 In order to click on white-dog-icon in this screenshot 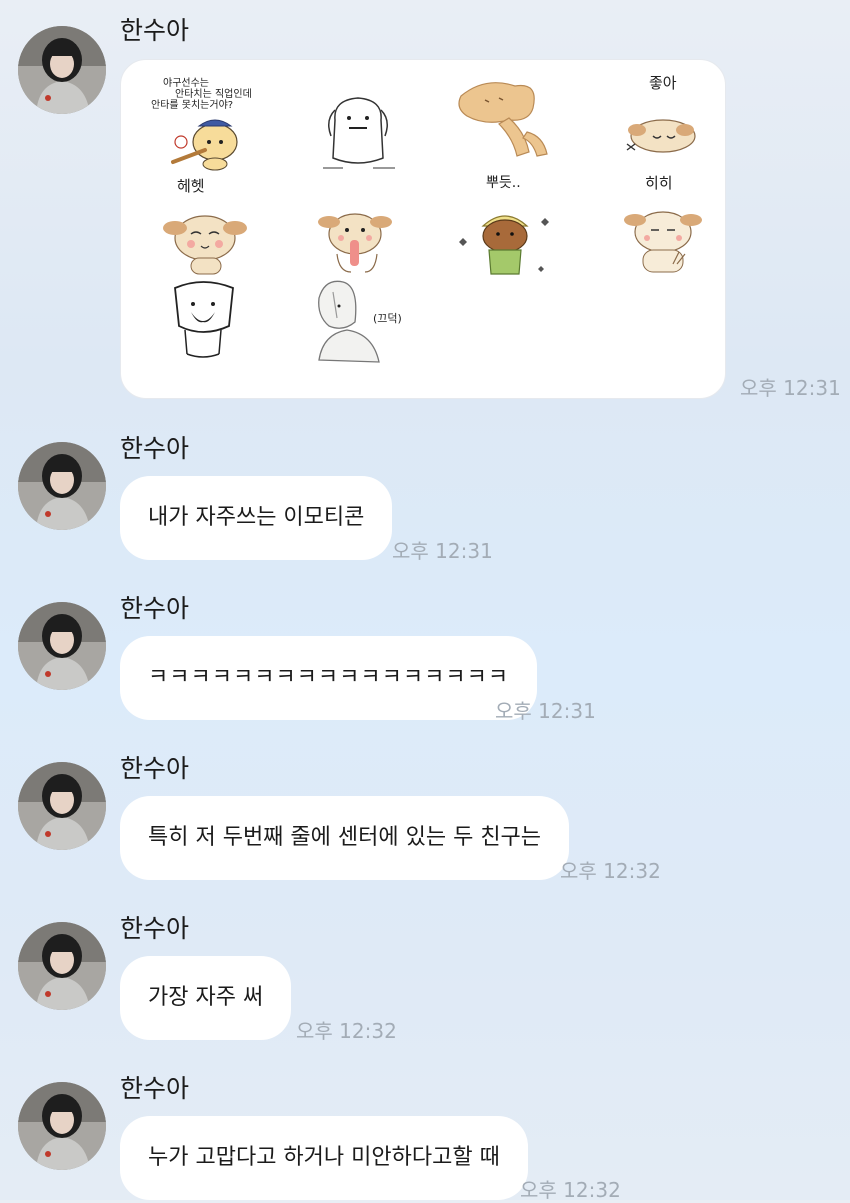, I will do `click(359, 133)`.